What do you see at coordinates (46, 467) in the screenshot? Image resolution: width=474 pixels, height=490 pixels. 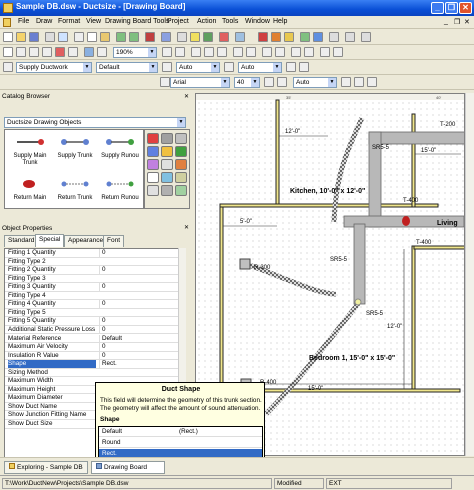 I see `tab-exploring: Exploring - Sample DB` at bounding box center [46, 467].